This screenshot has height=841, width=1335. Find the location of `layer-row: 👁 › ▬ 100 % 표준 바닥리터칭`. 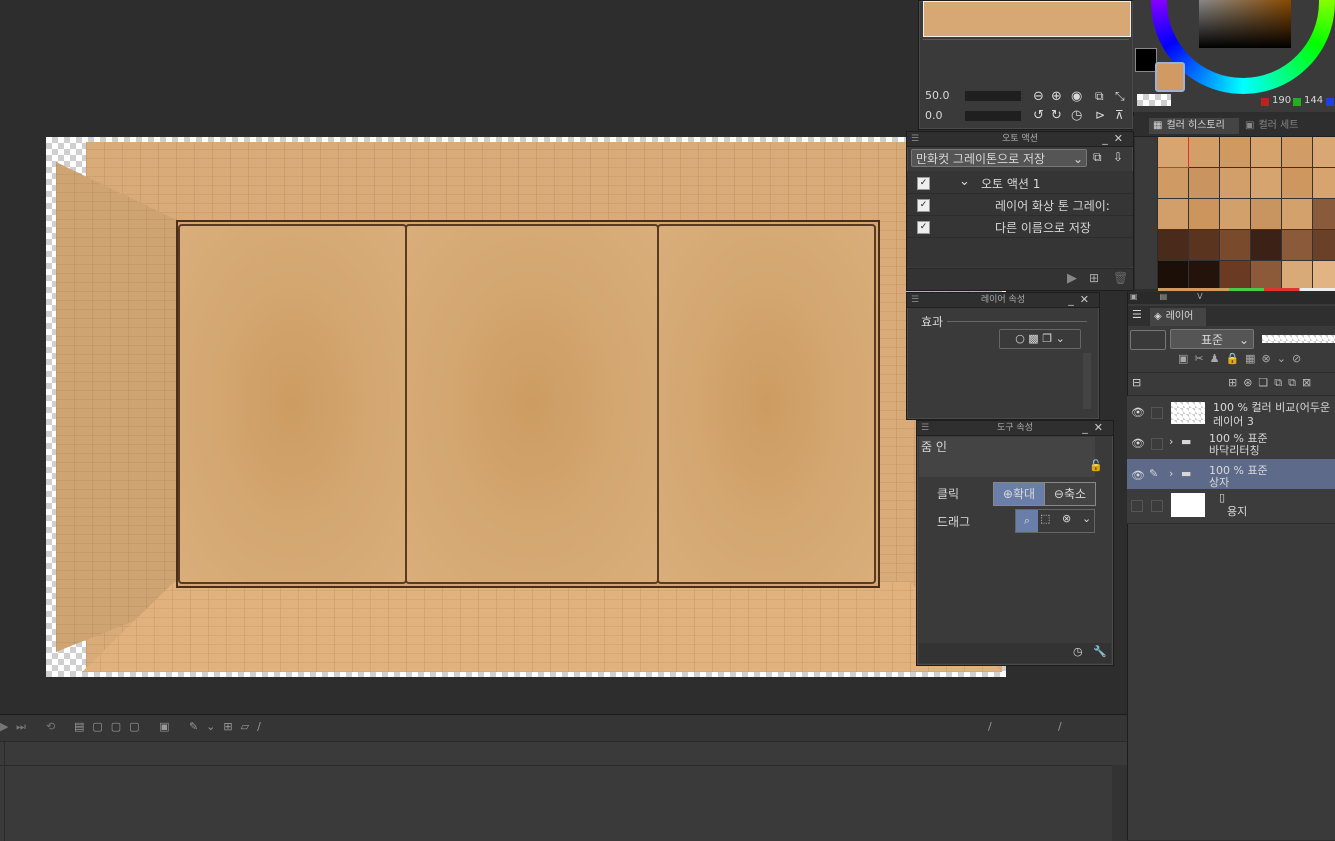

layer-row: 👁 › ▬ 100 % 표준 바닥리터칭 is located at coordinates (1231, 444).